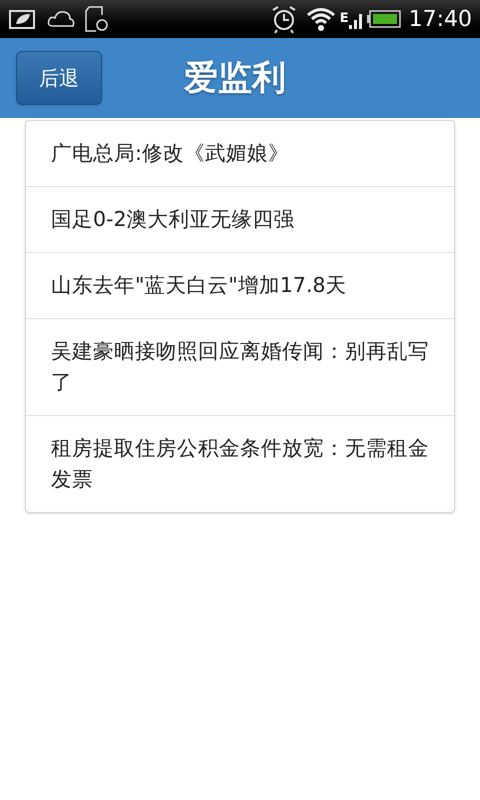 The width and height of the screenshot is (480, 800). What do you see at coordinates (321, 19) in the screenshot?
I see `wifi-icon` at bounding box center [321, 19].